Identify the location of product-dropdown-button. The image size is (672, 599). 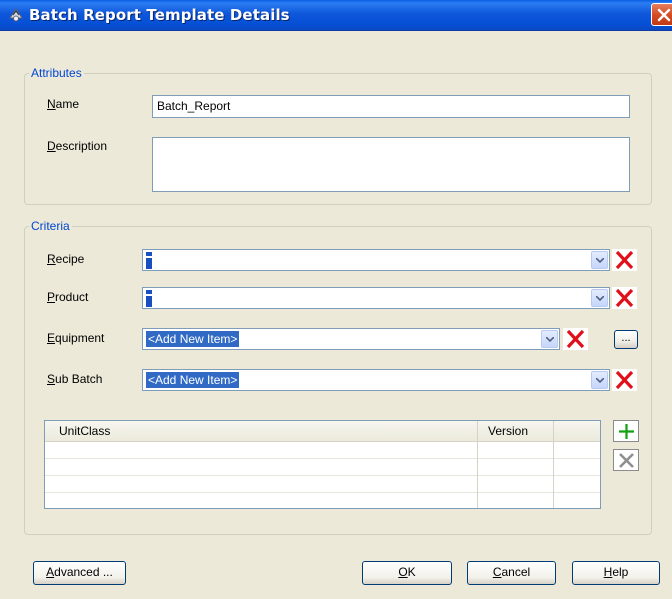
(599, 298).